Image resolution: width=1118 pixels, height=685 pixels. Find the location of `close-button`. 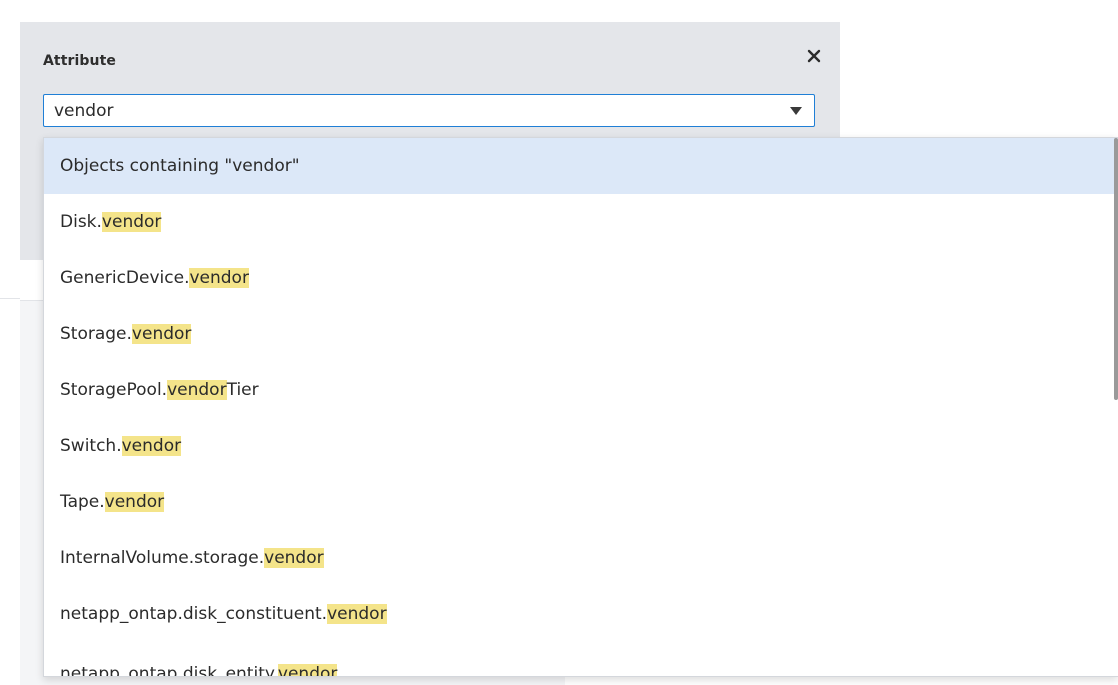

close-button is located at coordinates (814, 56).